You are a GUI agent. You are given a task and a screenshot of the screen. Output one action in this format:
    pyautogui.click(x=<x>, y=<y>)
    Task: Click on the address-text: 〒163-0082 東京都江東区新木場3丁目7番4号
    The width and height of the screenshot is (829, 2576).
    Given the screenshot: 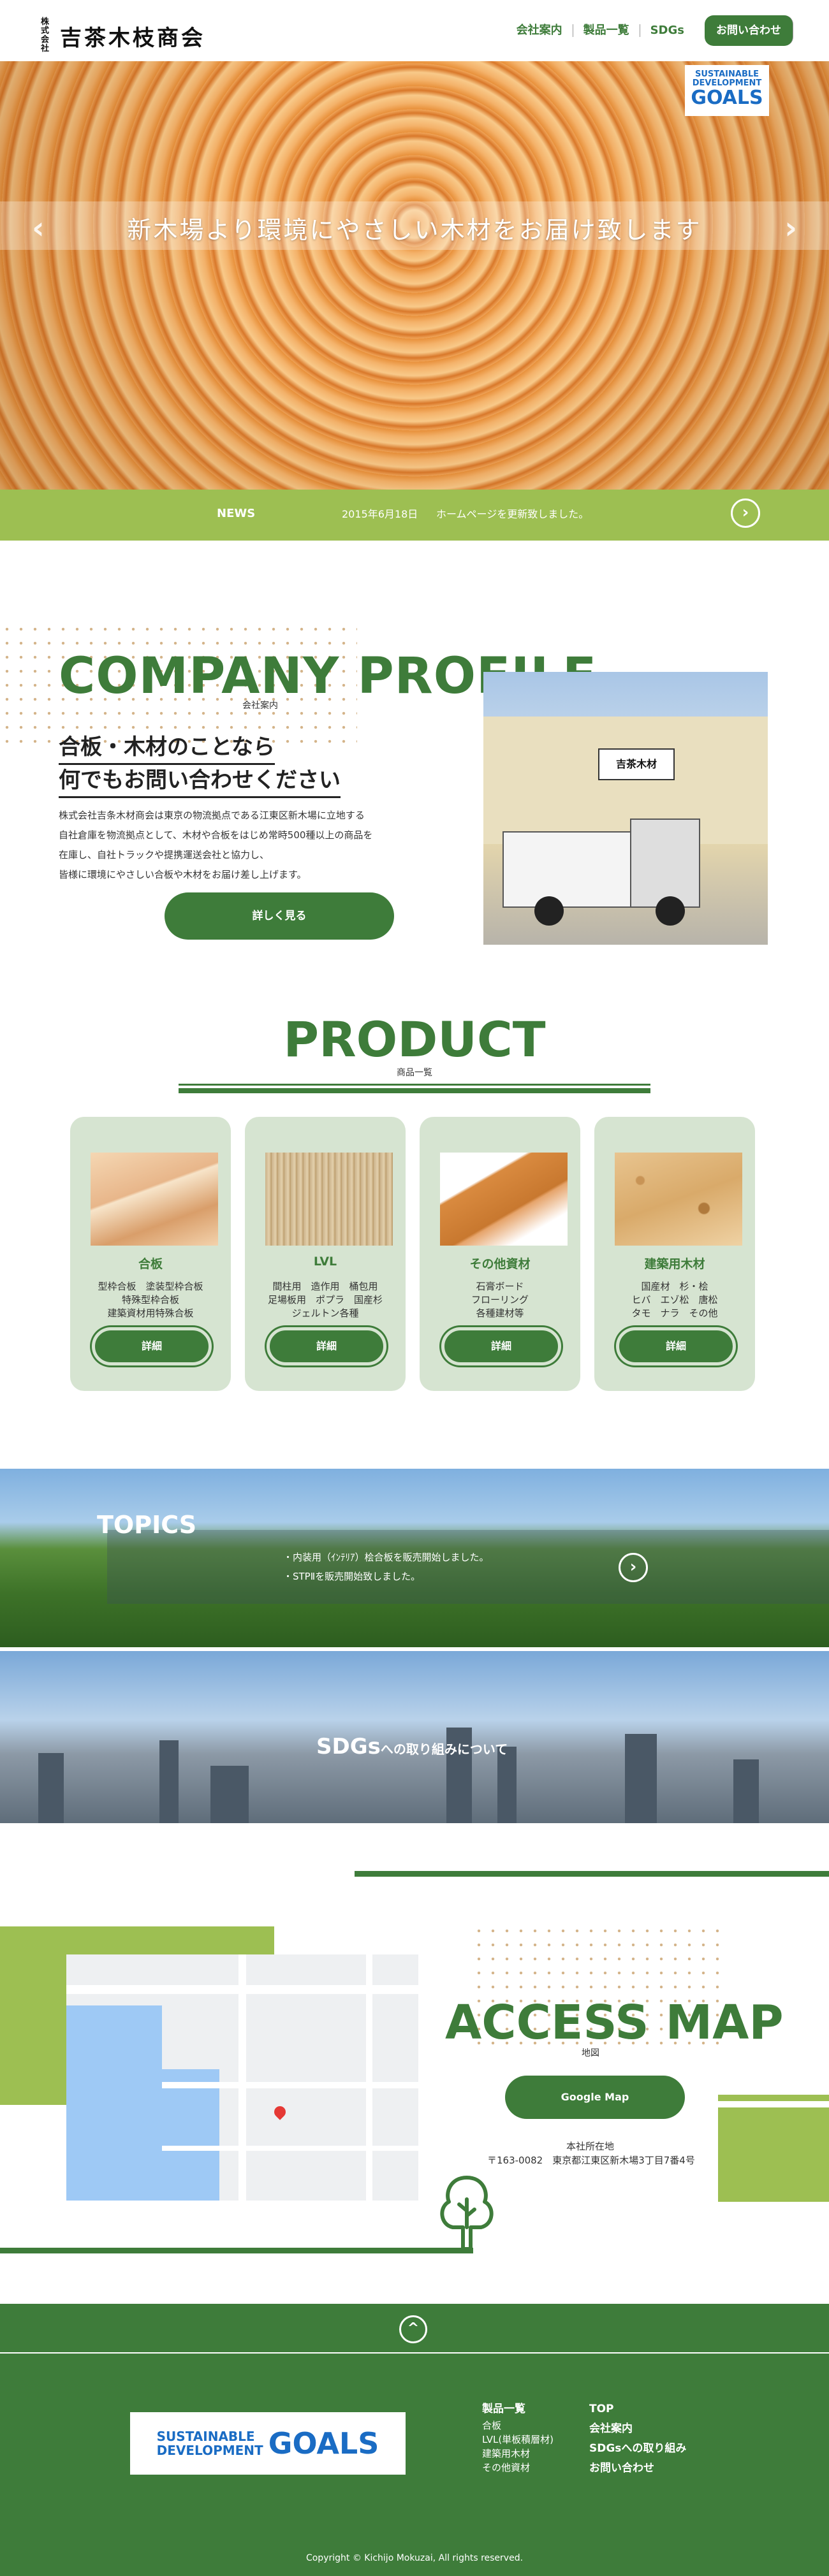 What is the action you would take?
    pyautogui.click(x=591, y=2160)
    